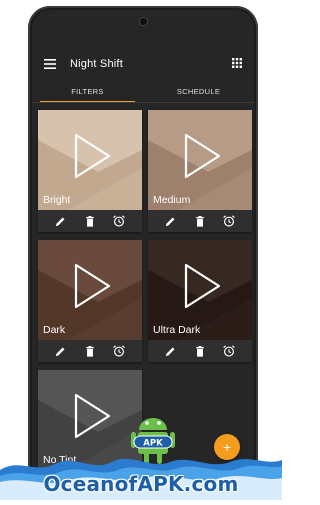 This screenshot has width=320, height=505. Describe the element at coordinates (172, 200) in the screenshot. I see `filter-label: Medium` at that location.